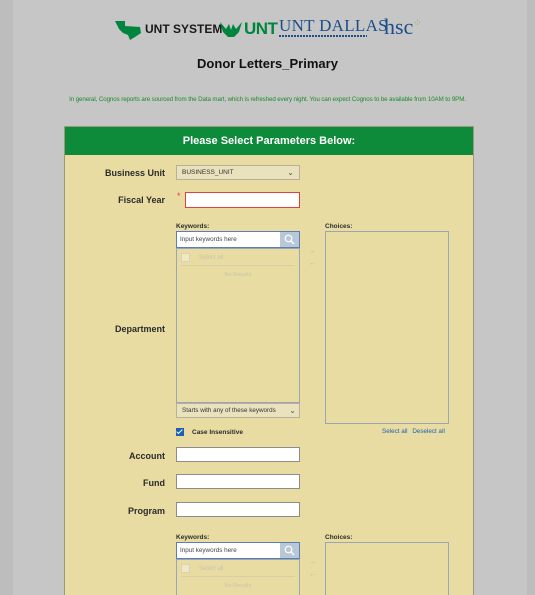 The width and height of the screenshot is (535, 595). What do you see at coordinates (217, 432) in the screenshot?
I see `case-insensitive-label: Case Insensitive` at bounding box center [217, 432].